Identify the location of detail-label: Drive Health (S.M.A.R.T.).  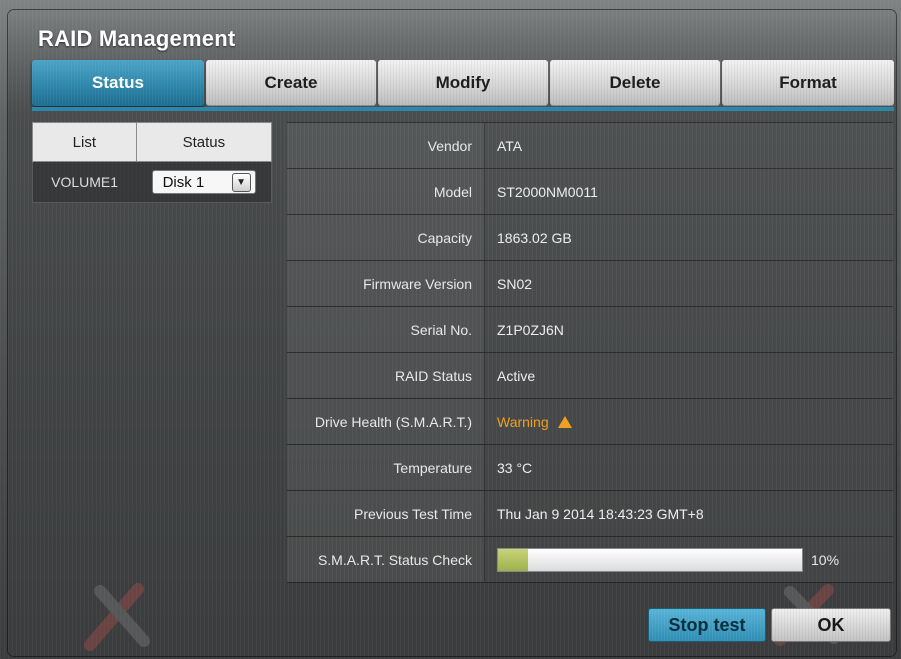
(386, 421).